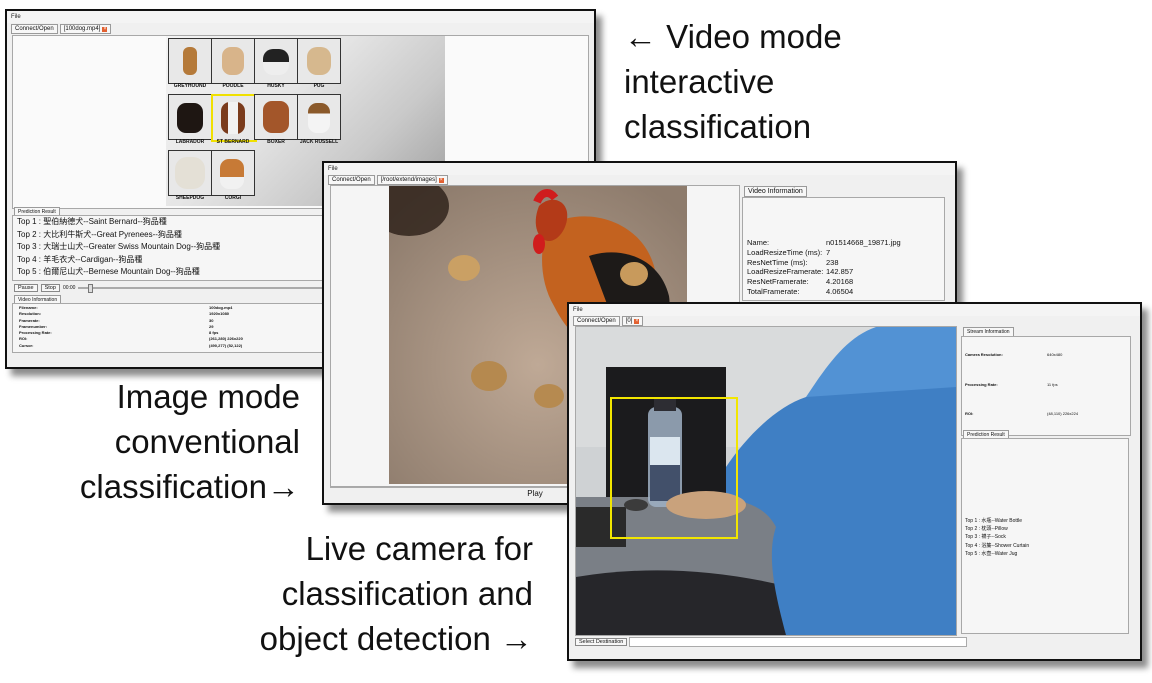 This screenshot has height=683, width=1152. Describe the element at coordinates (319, 86) in the screenshot. I see `breed-label: PUG` at that location.